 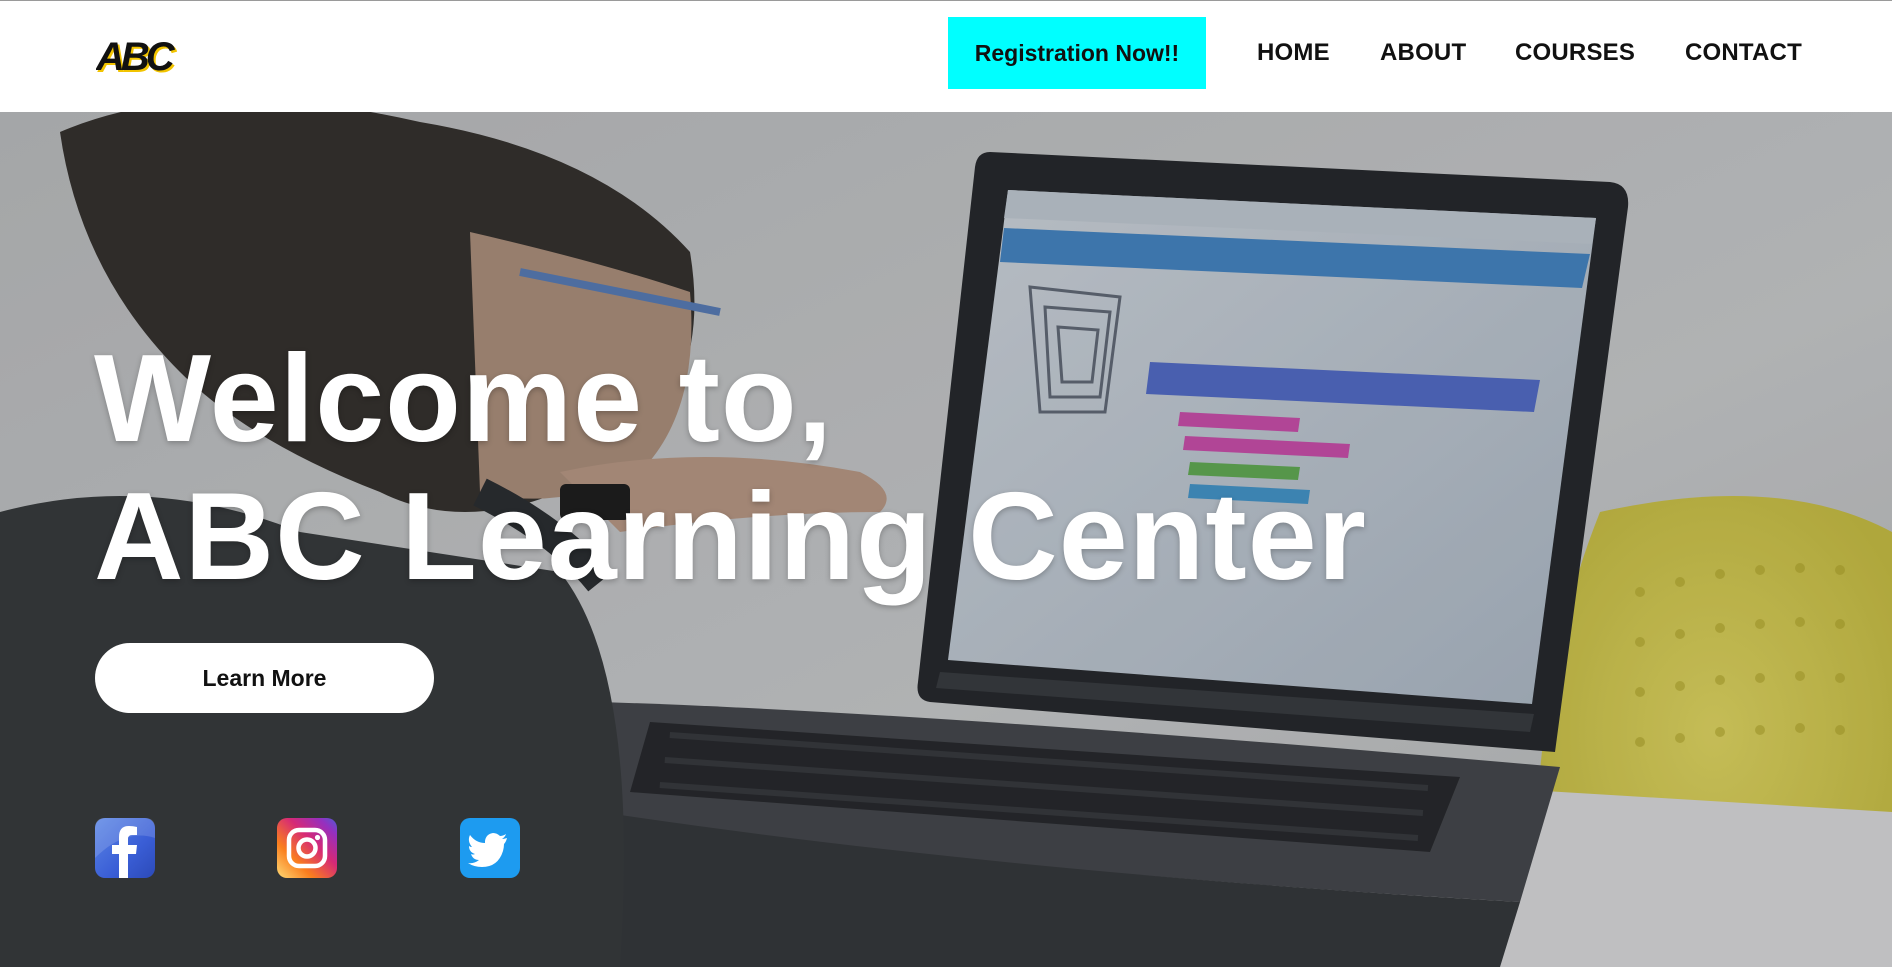 What do you see at coordinates (125, 848) in the screenshot?
I see `facebook-icon` at bounding box center [125, 848].